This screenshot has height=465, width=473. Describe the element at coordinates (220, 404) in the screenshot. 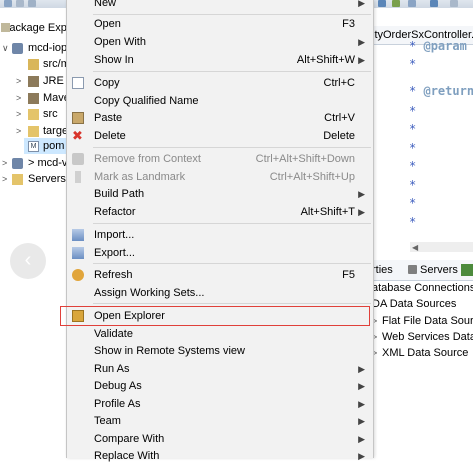

I see `menu-item-profile-as: Profile As ▶` at that location.